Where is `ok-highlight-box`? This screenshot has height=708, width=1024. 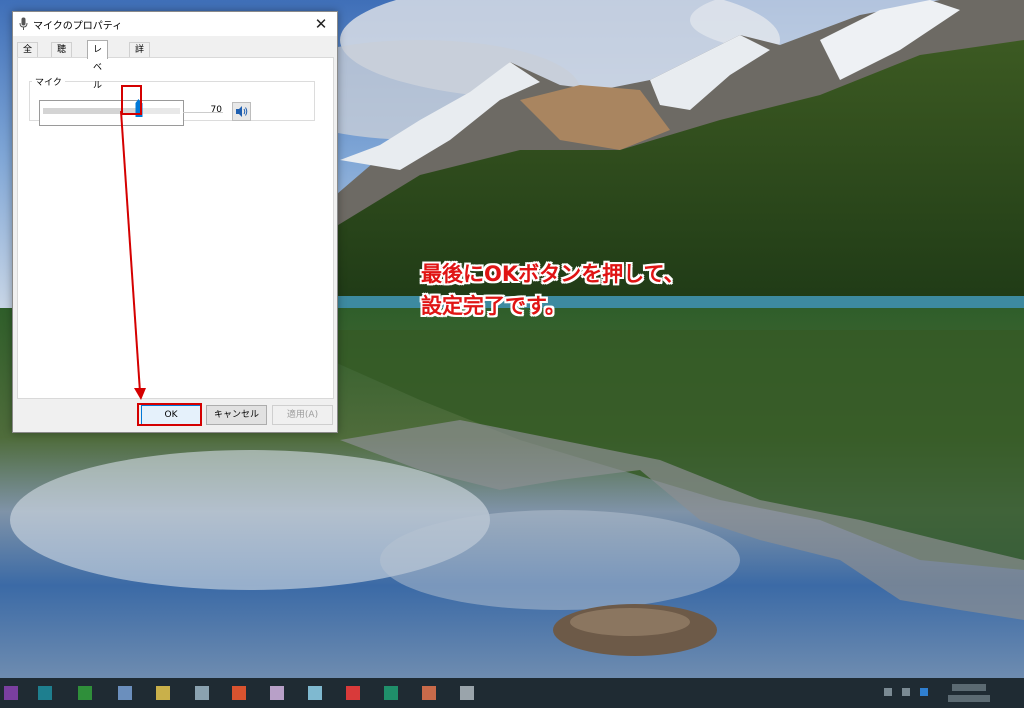 ok-highlight-box is located at coordinates (169, 414).